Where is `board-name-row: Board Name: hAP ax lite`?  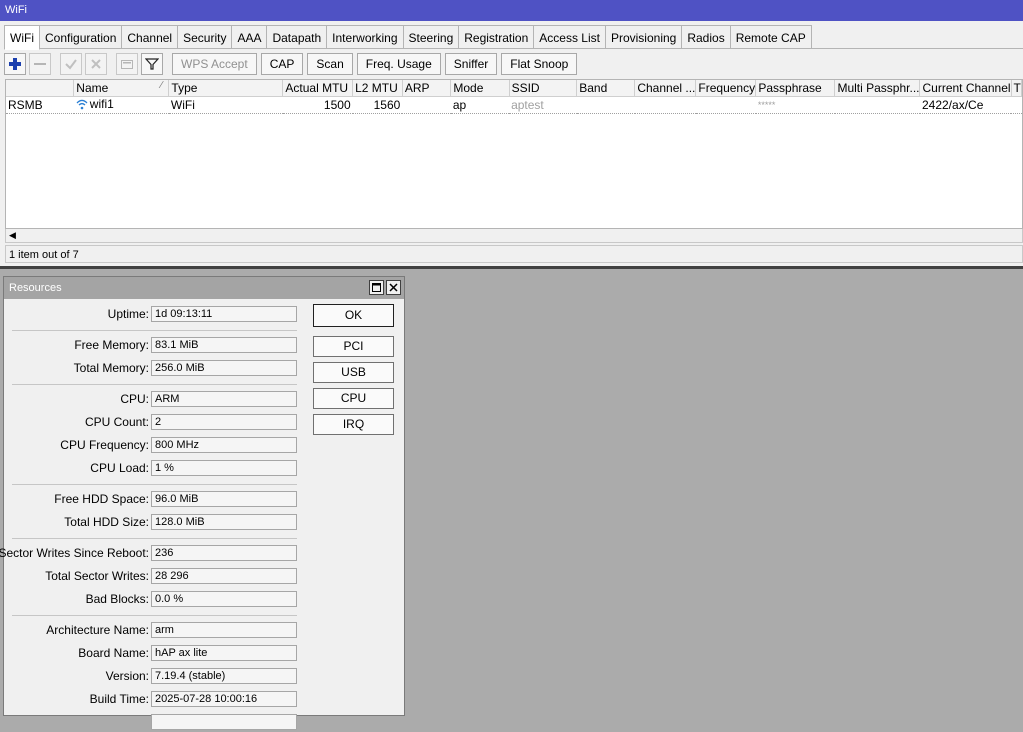 board-name-row: Board Name: hAP ax lite is located at coordinates (151, 654).